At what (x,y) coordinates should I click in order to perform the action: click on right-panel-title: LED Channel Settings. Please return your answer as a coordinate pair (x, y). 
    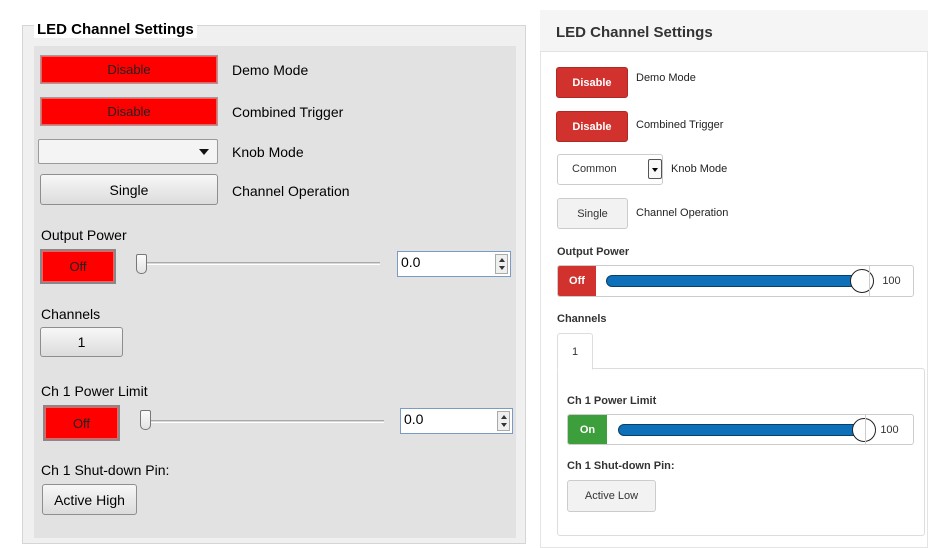
    Looking at the image, I should click on (734, 31).